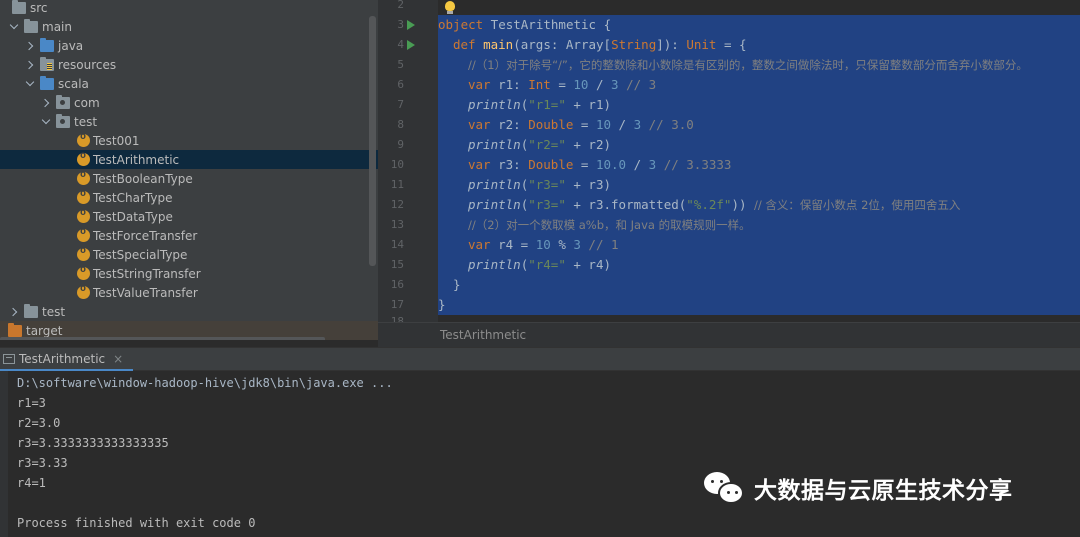 The image size is (1080, 537). I want to click on tree-vertical-scrollbar, so click(372, 141).